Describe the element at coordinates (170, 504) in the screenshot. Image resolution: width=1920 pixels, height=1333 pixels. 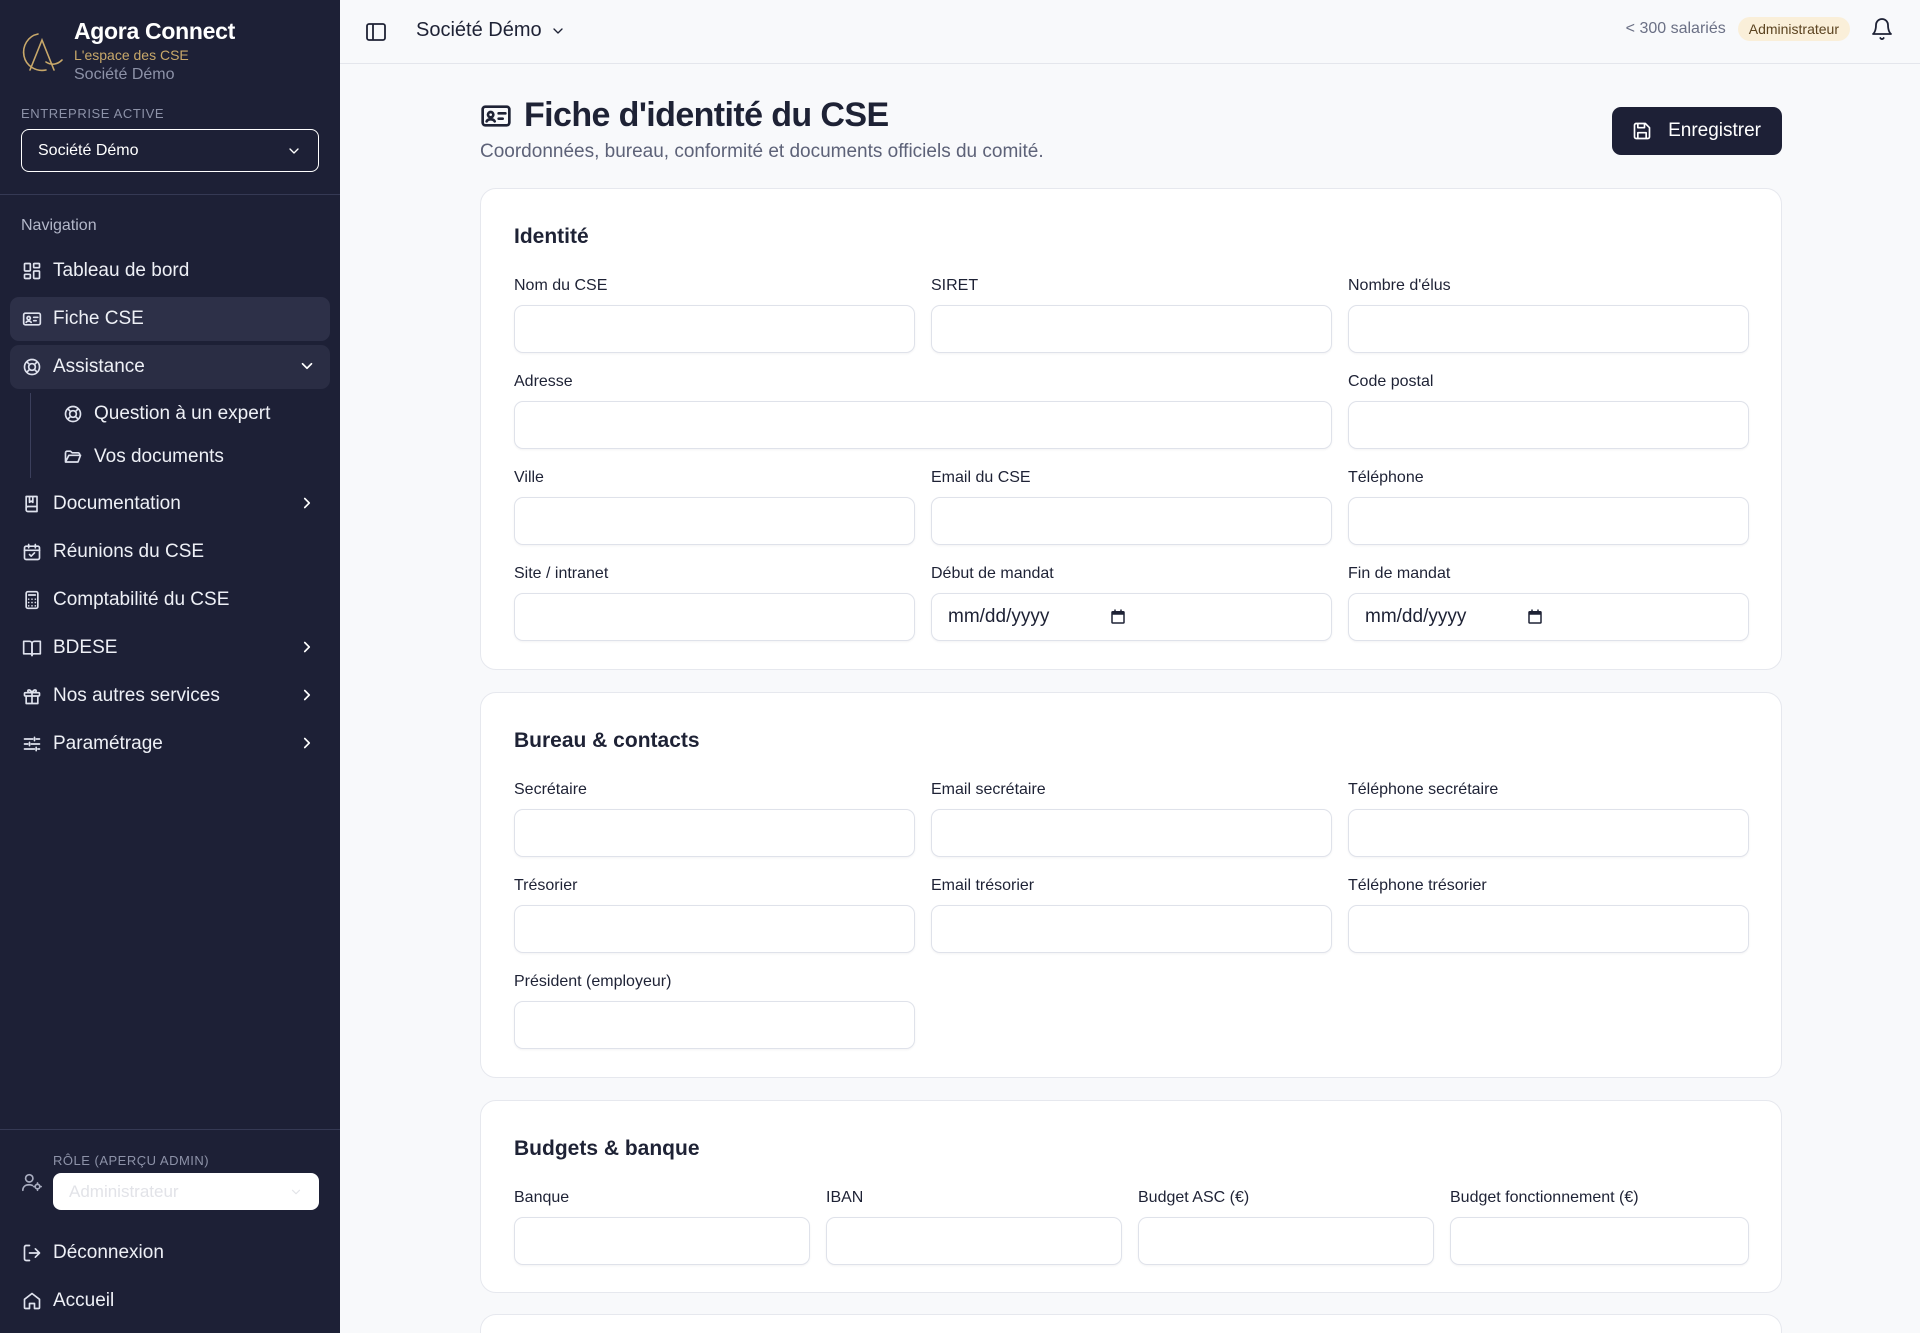
I see `sidebar-item-documentation: Documentation` at that location.